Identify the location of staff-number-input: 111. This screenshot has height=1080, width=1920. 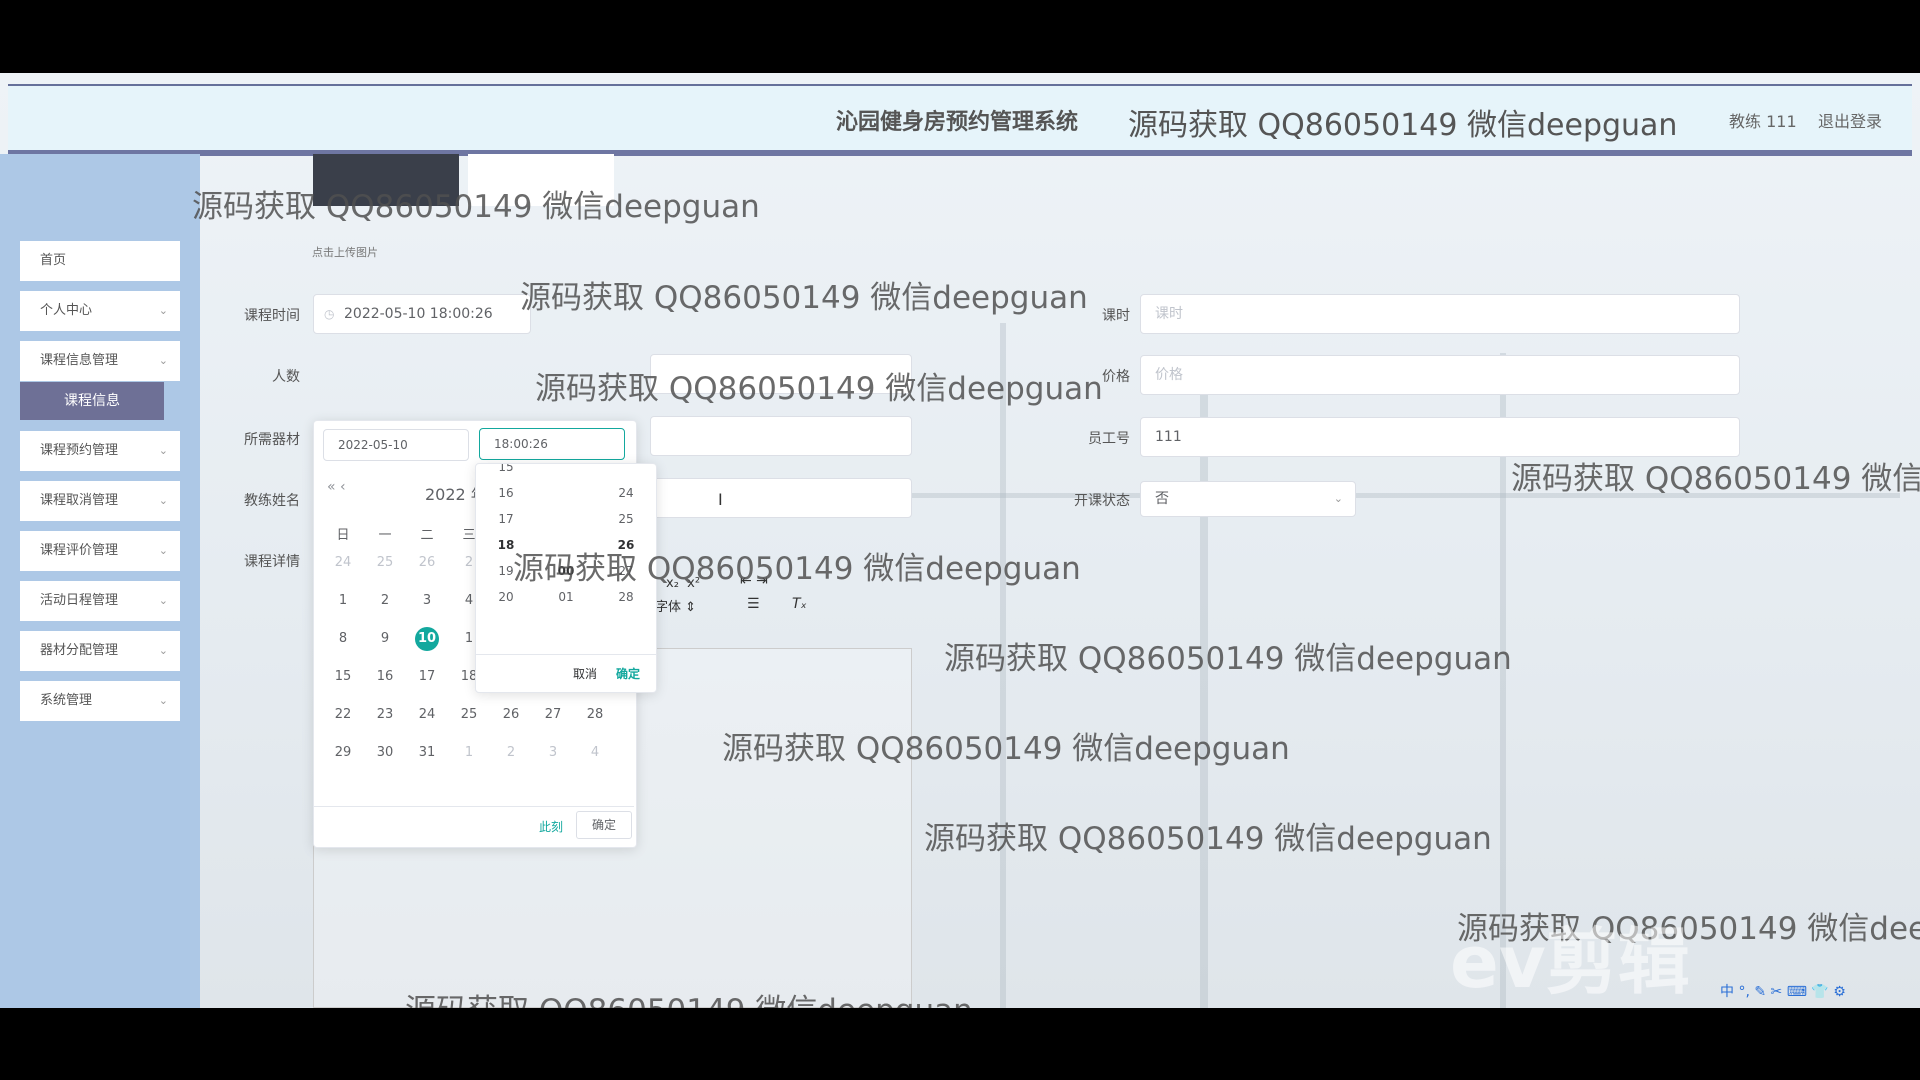
(1440, 437).